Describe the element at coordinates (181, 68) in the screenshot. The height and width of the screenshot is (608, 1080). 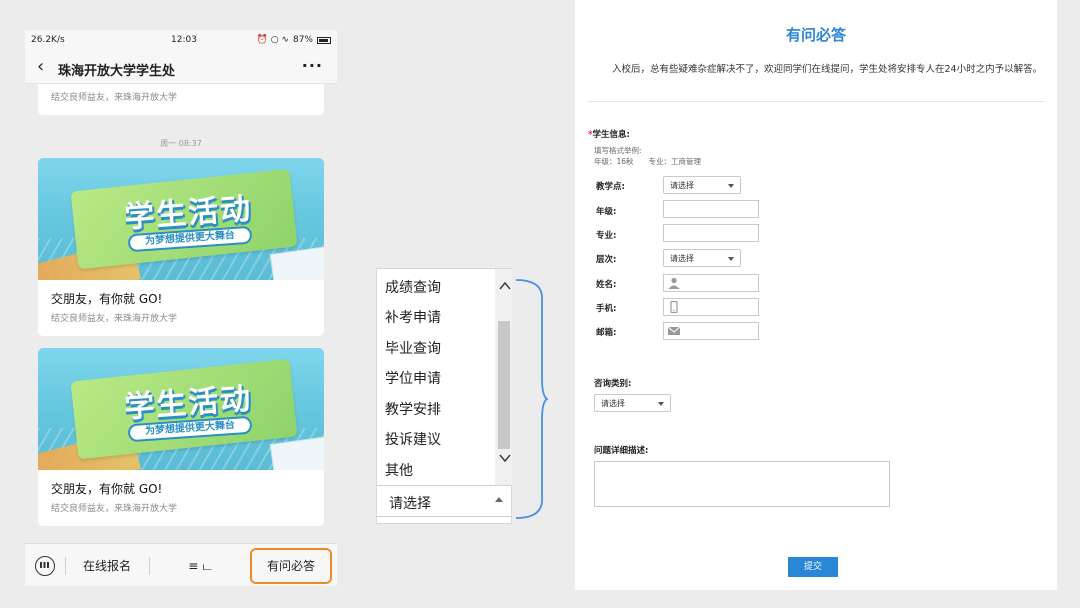
I see `app-header: ‹ 珠海开放大学学生处 ···` at that location.